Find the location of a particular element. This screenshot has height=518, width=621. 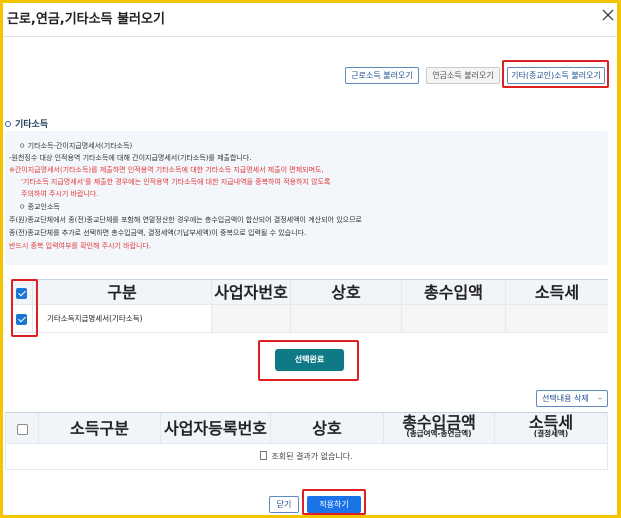

column-header: 사업자번호 is located at coordinates (251, 292).